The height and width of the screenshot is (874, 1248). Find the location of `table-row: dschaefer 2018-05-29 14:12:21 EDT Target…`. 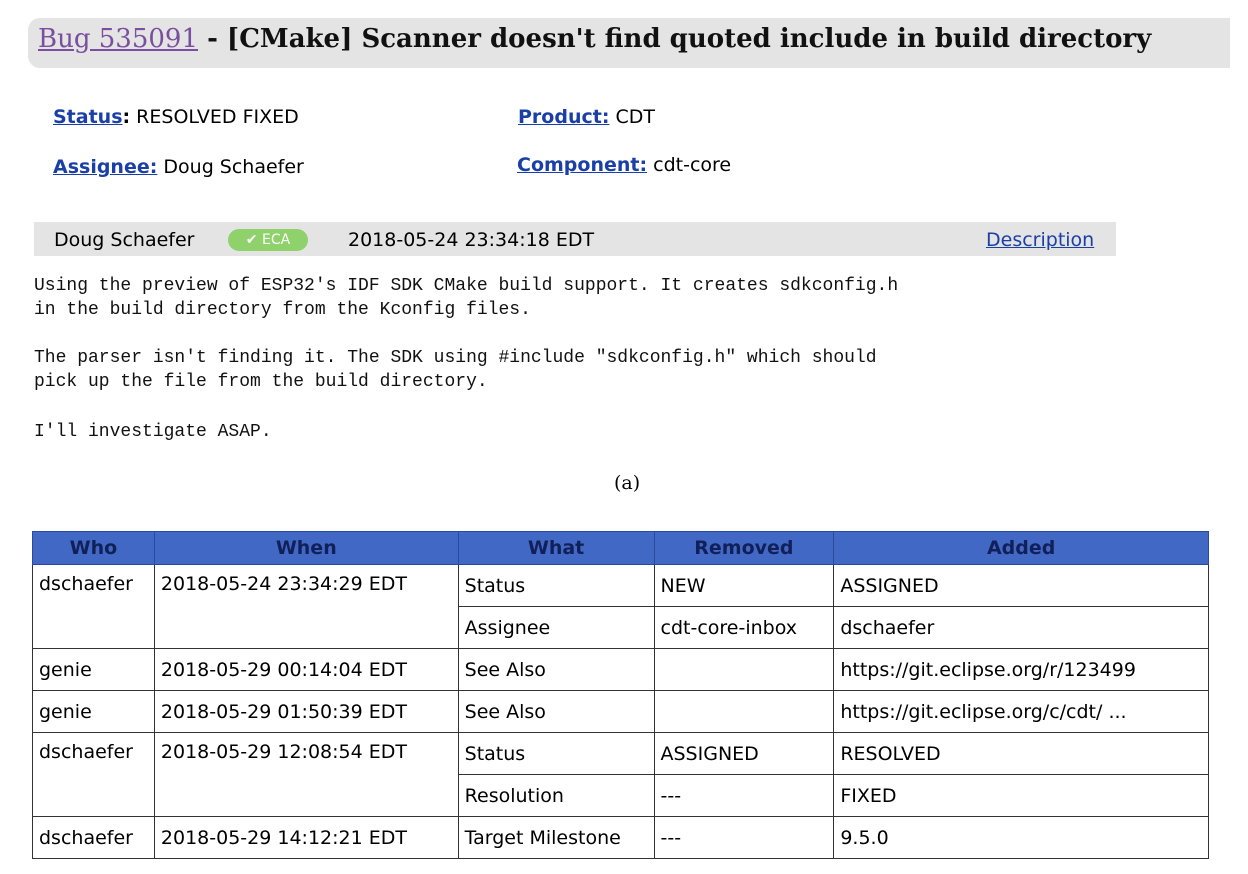

table-row: dschaefer 2018-05-29 14:12:21 EDT Target… is located at coordinates (620, 837).